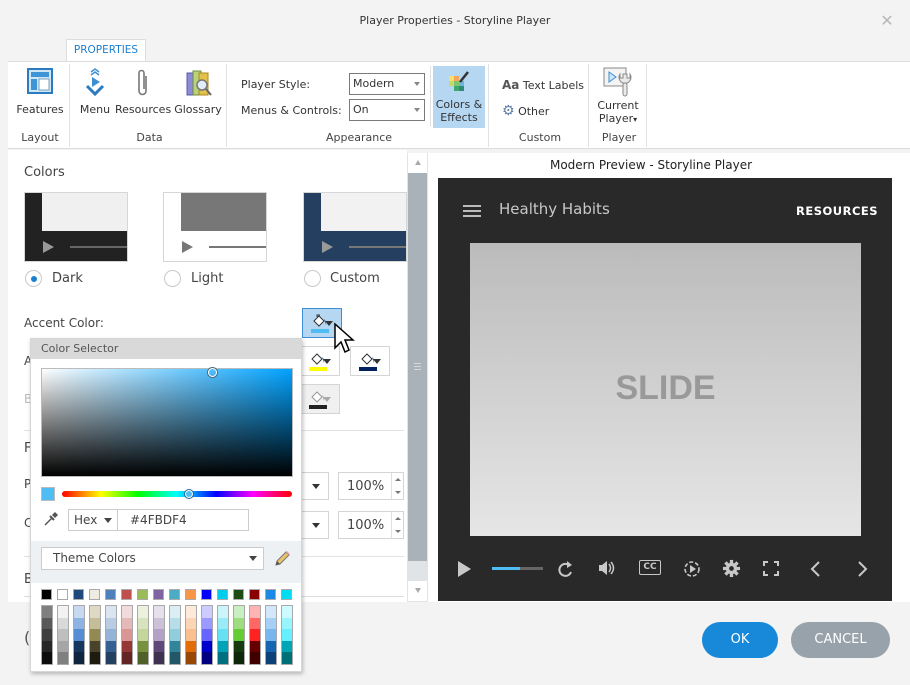 Image resolution: width=910 pixels, height=685 pixels. I want to click on theme-thumb-light, so click(215, 227).